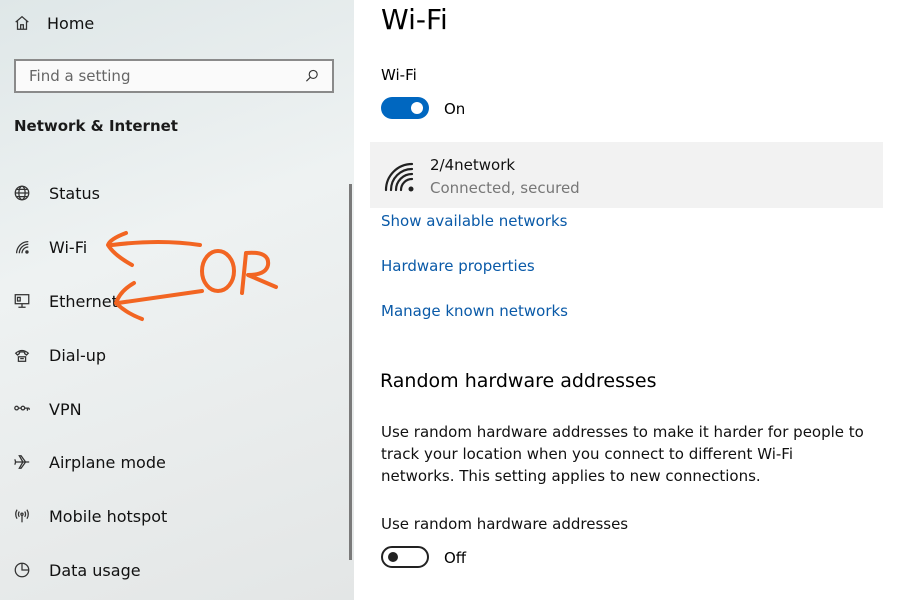 The width and height of the screenshot is (899, 600). I want to click on sidebar-item-label: Data usage, so click(95, 570).